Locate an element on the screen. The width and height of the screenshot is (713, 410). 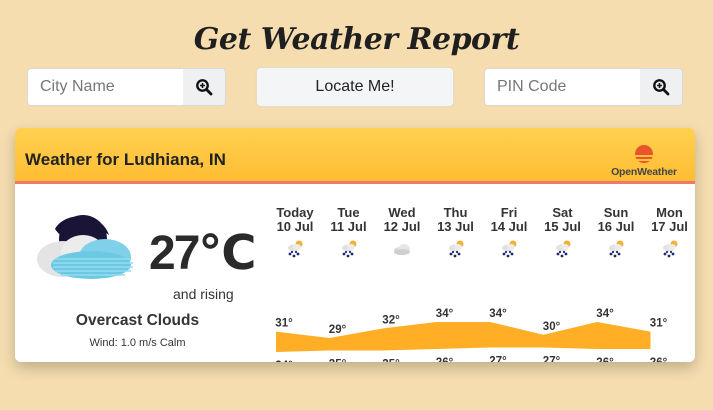
openweather-logo: OpenWeather is located at coordinates (644, 160).